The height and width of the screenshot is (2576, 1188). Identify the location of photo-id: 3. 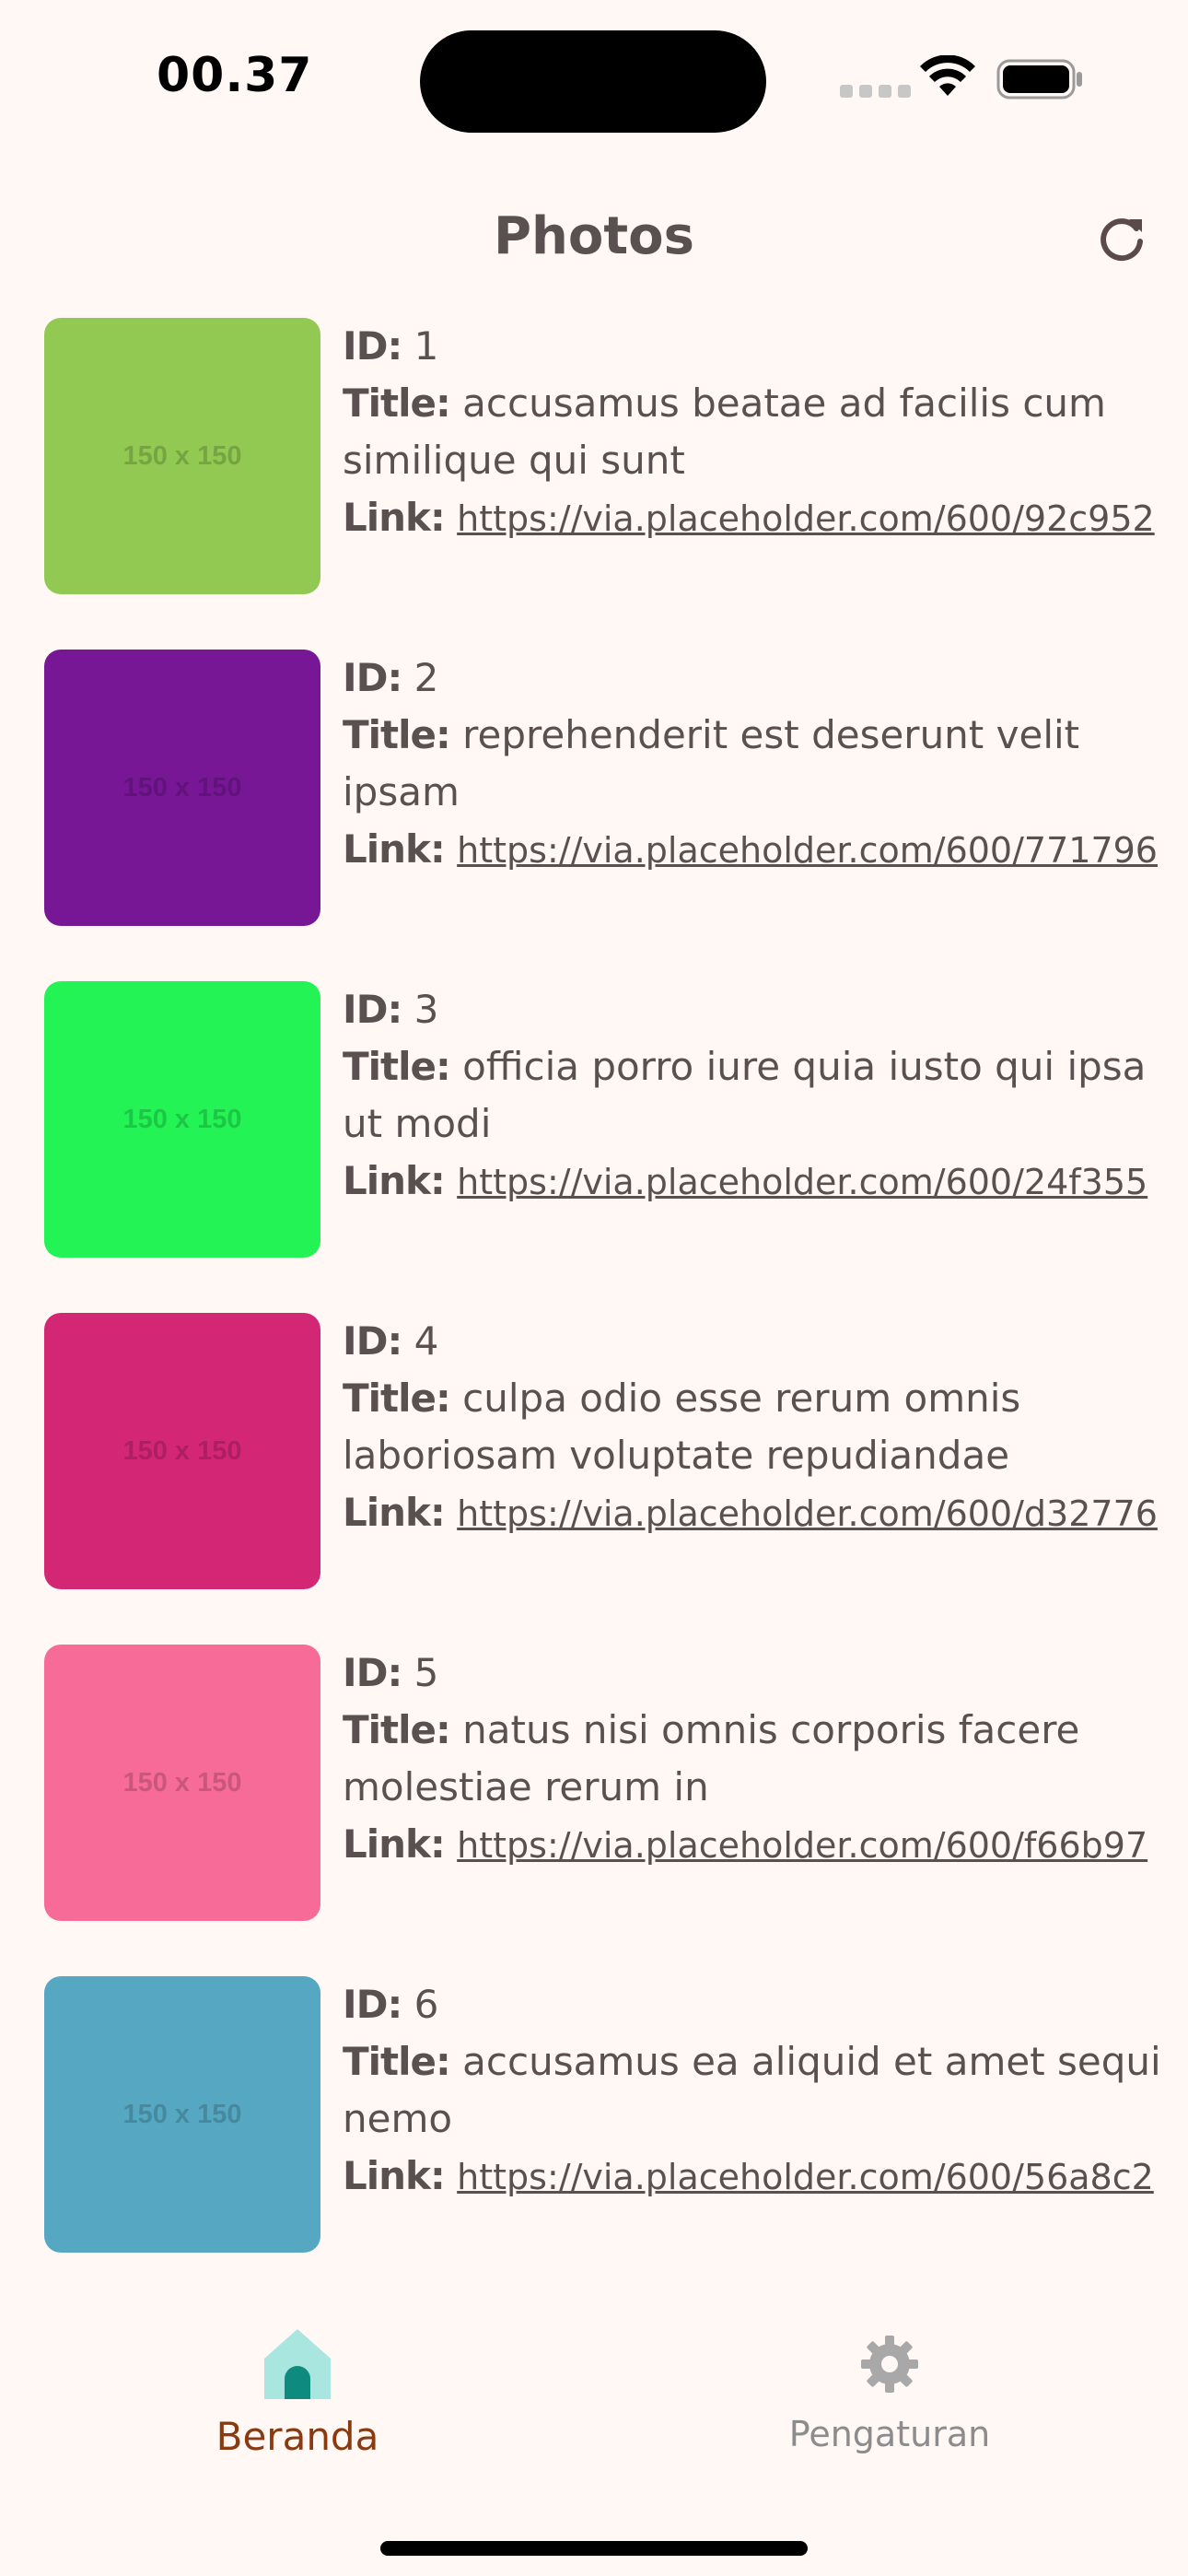
(426, 1009).